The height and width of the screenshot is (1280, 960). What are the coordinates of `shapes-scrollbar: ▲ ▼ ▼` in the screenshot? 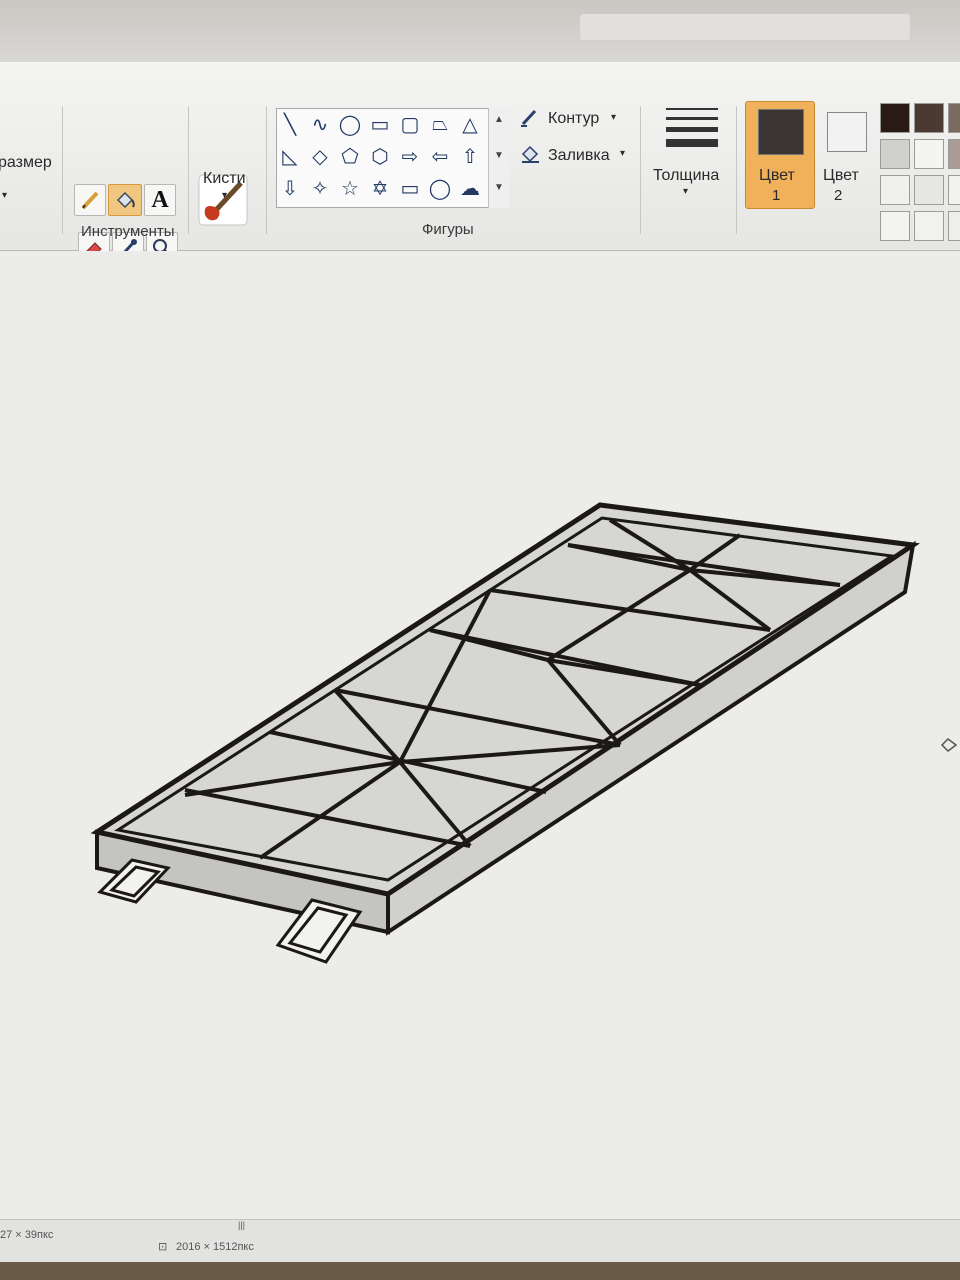 It's located at (498, 158).